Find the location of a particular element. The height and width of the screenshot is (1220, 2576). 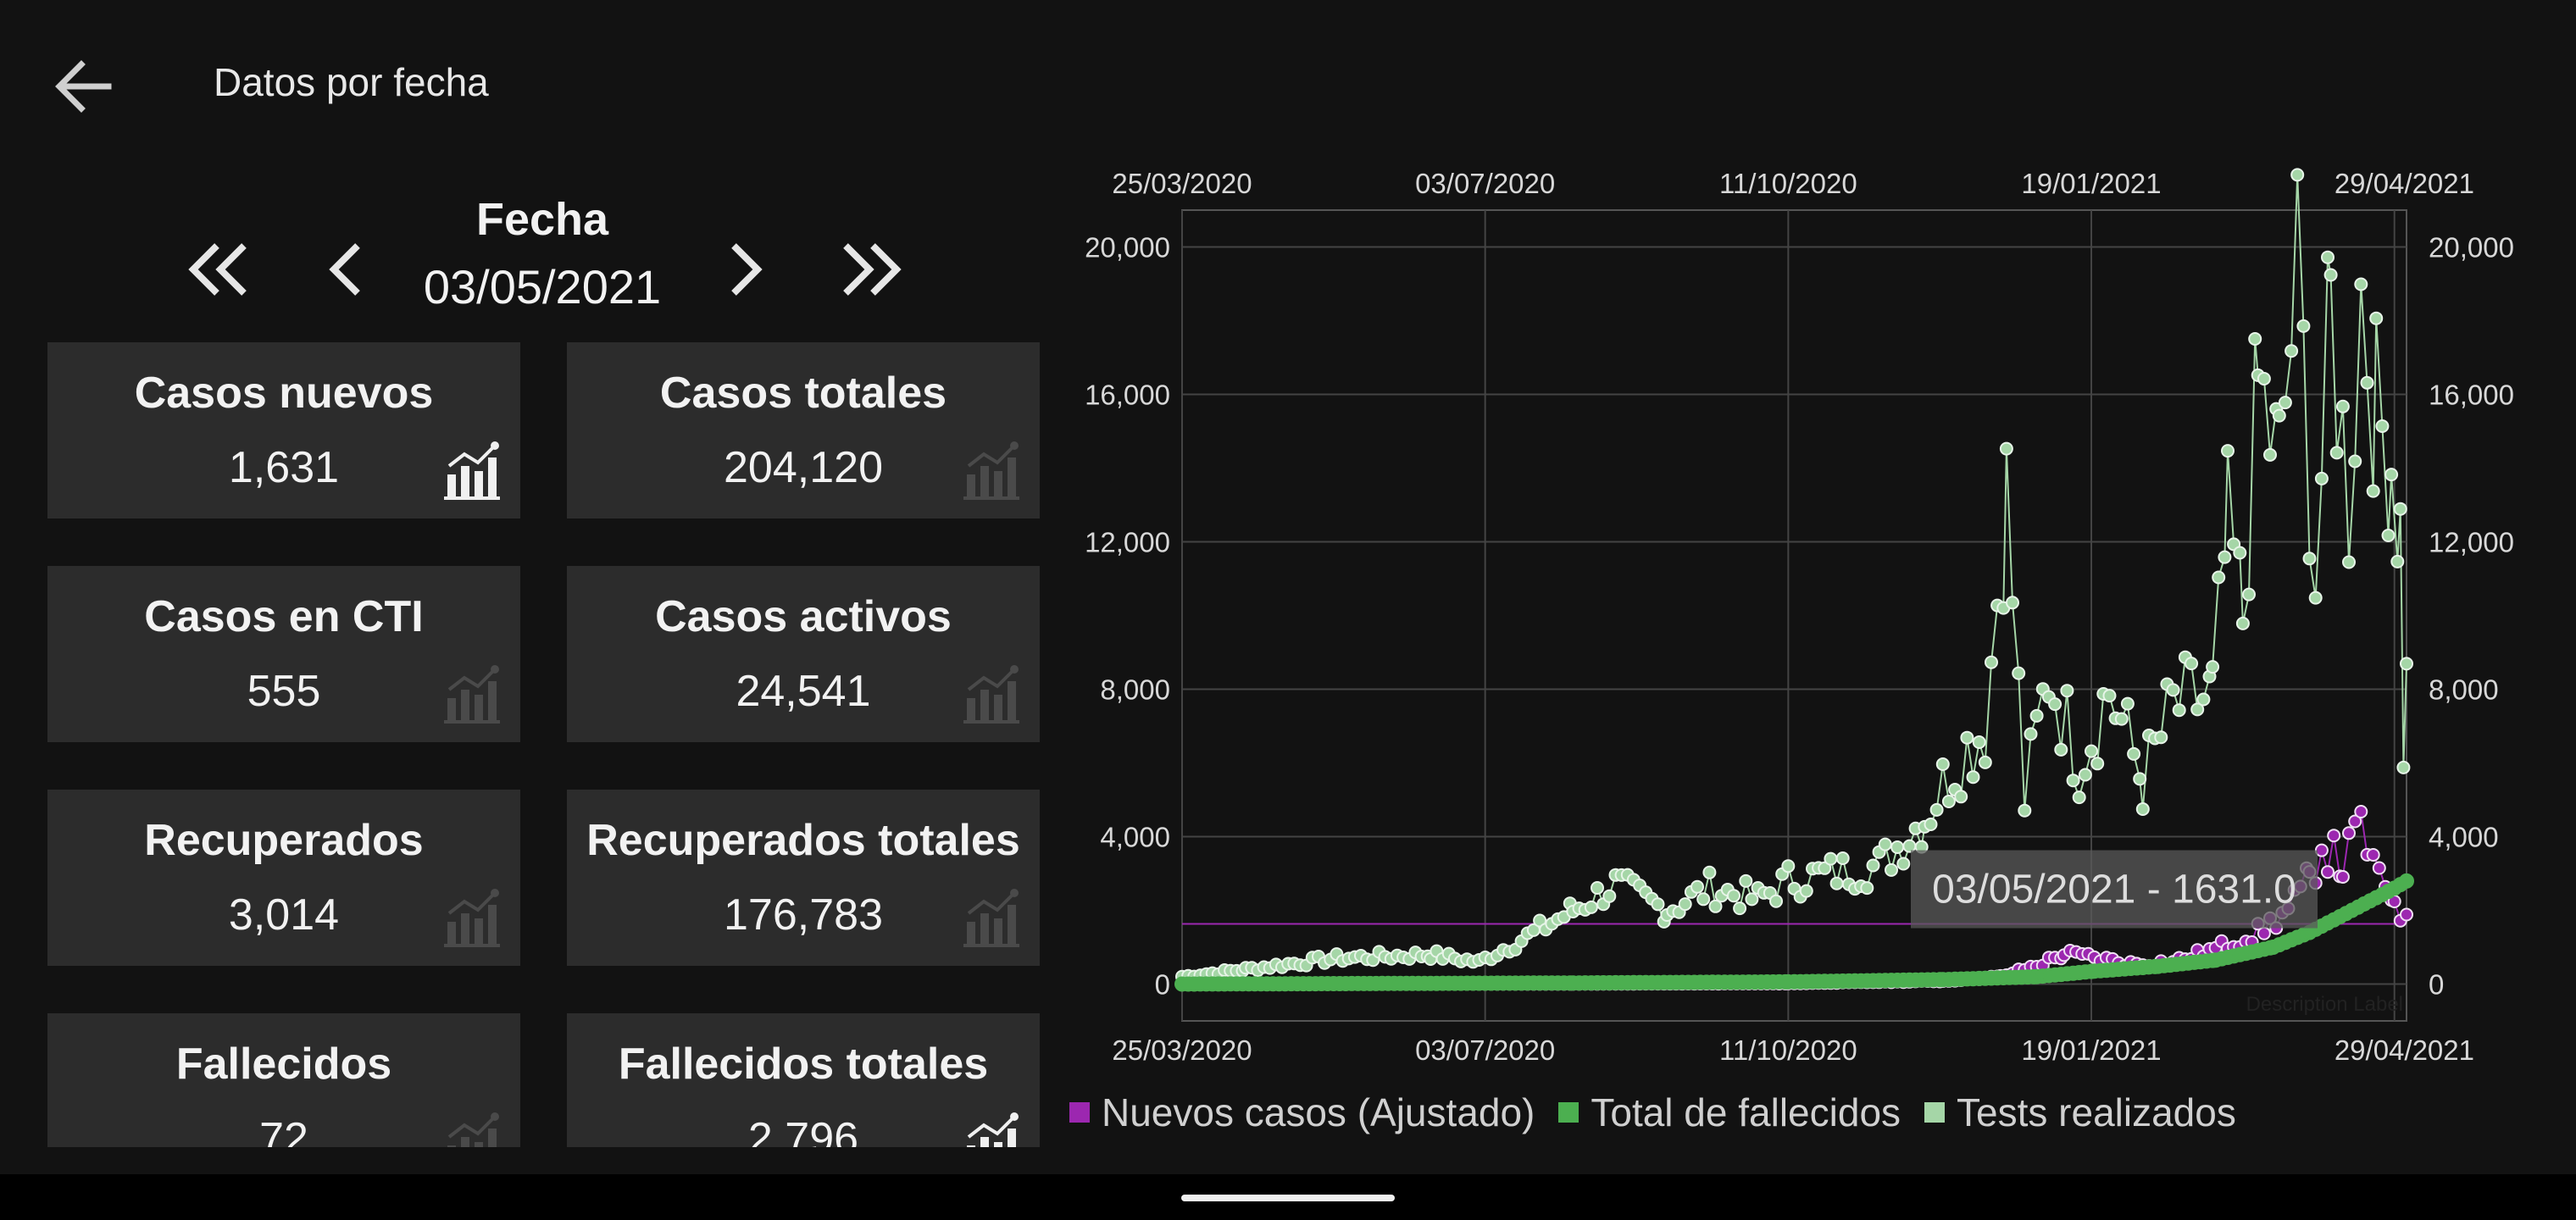

card-recuperados-totales: Recuperados totales 176,783 is located at coordinates (803, 878).